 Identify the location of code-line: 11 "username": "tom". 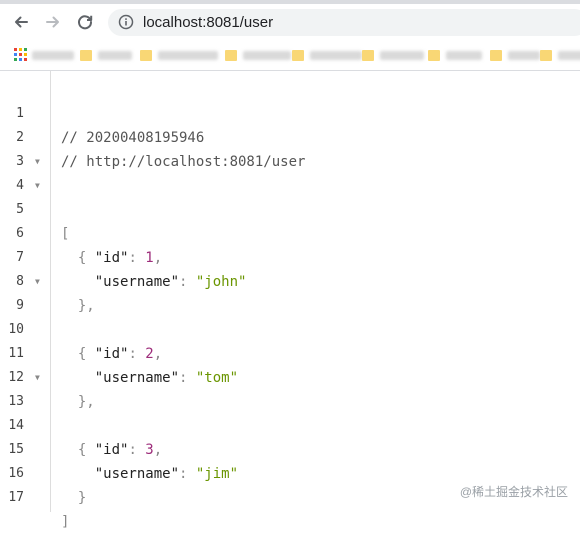
(290, 352).